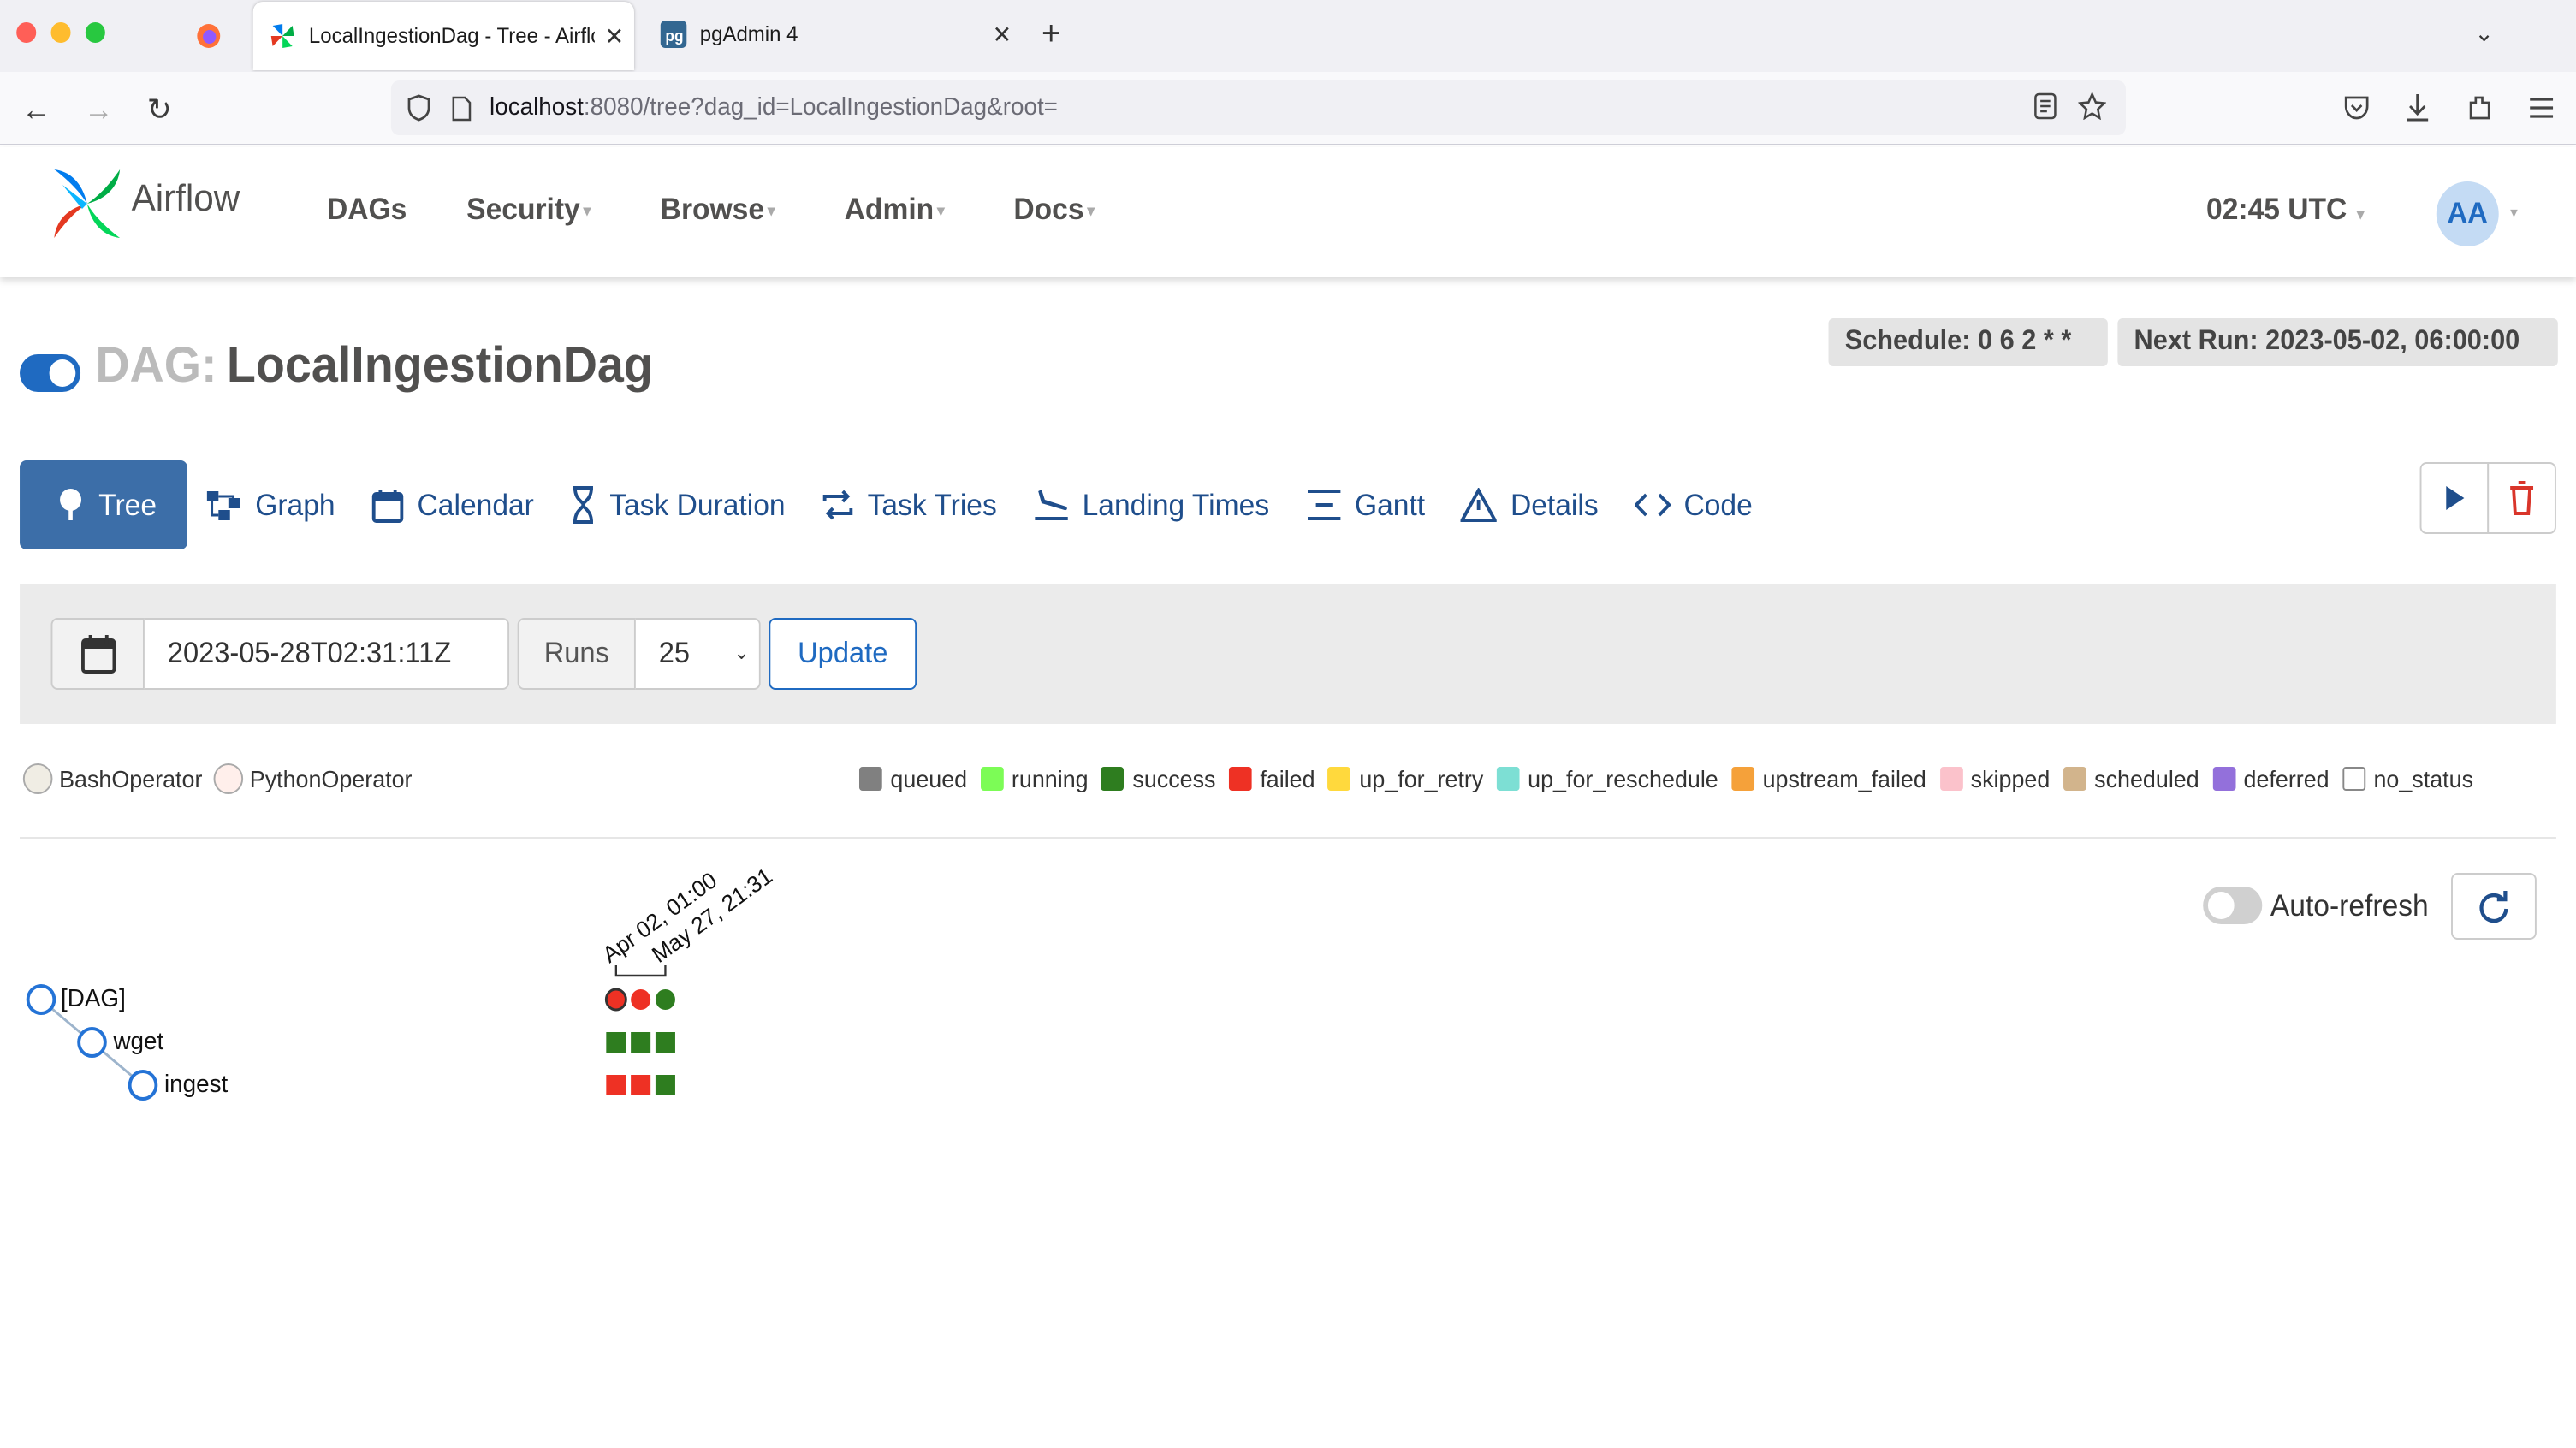  I want to click on calendar-icon, so click(387, 505).